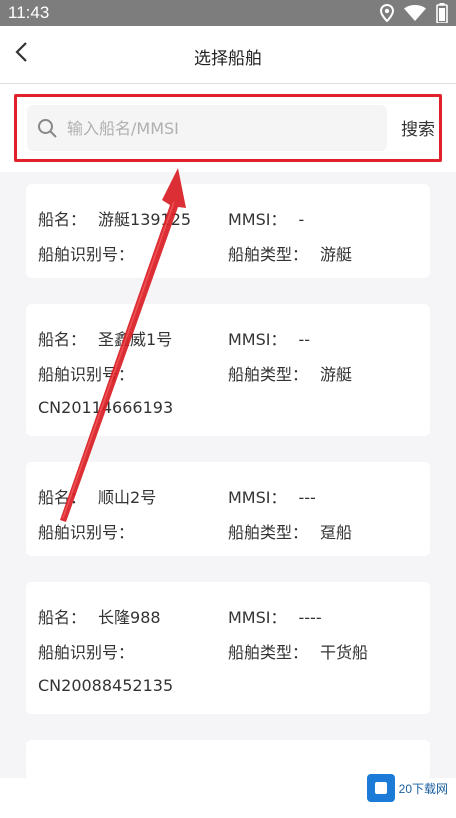  I want to click on search-field, so click(207, 128).